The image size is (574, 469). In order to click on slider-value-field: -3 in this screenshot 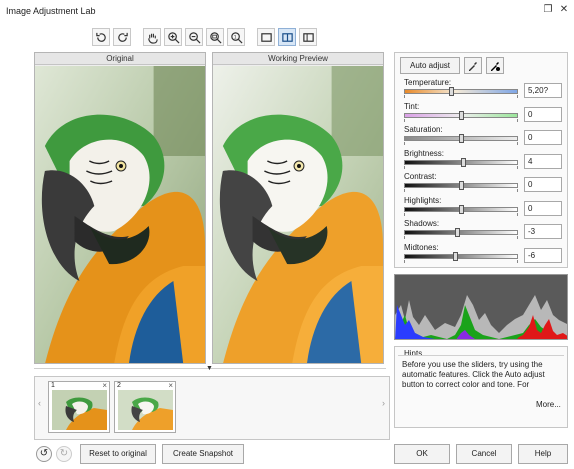, I will do `click(543, 231)`.